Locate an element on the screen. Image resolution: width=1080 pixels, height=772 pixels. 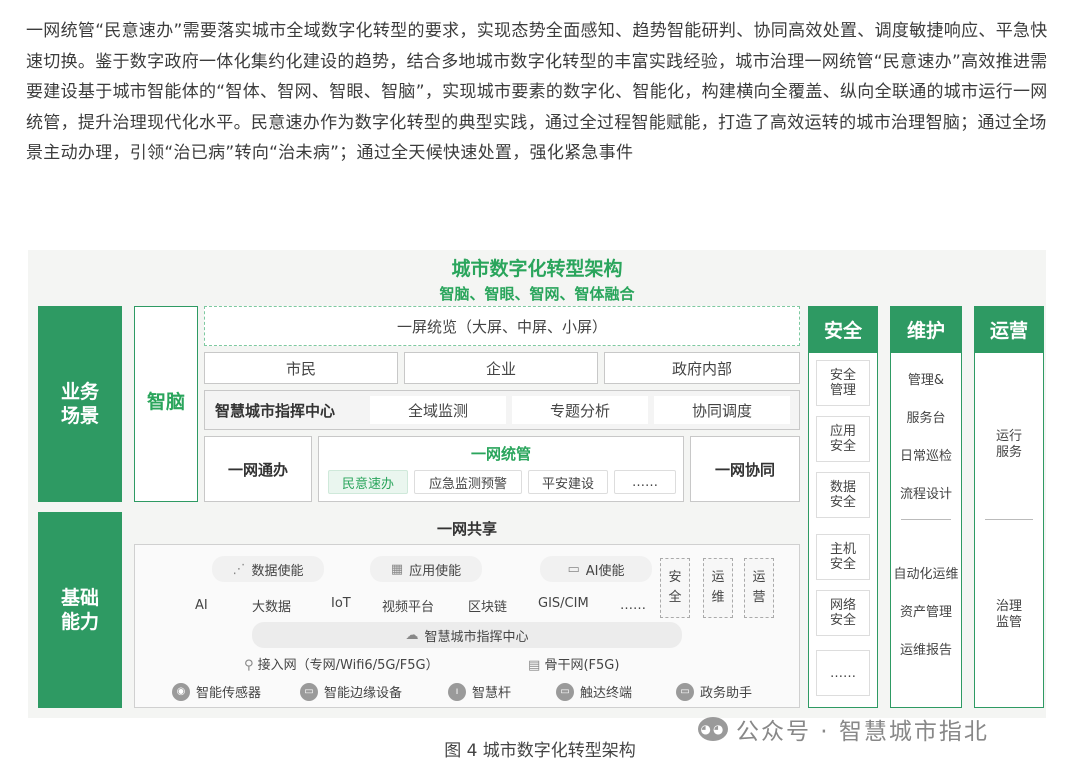
wifi-tower-icon: ⚲ is located at coordinates (249, 665).